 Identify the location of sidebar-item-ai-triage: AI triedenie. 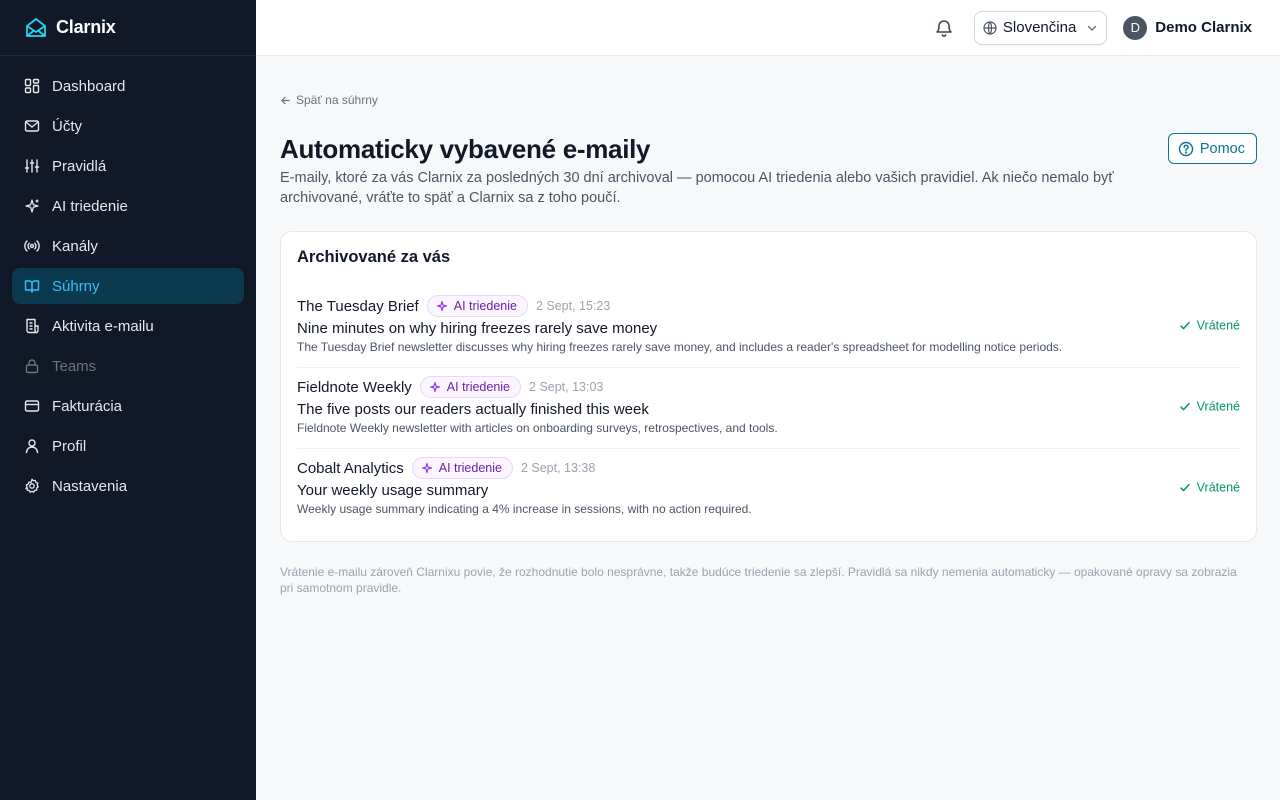
(128, 206).